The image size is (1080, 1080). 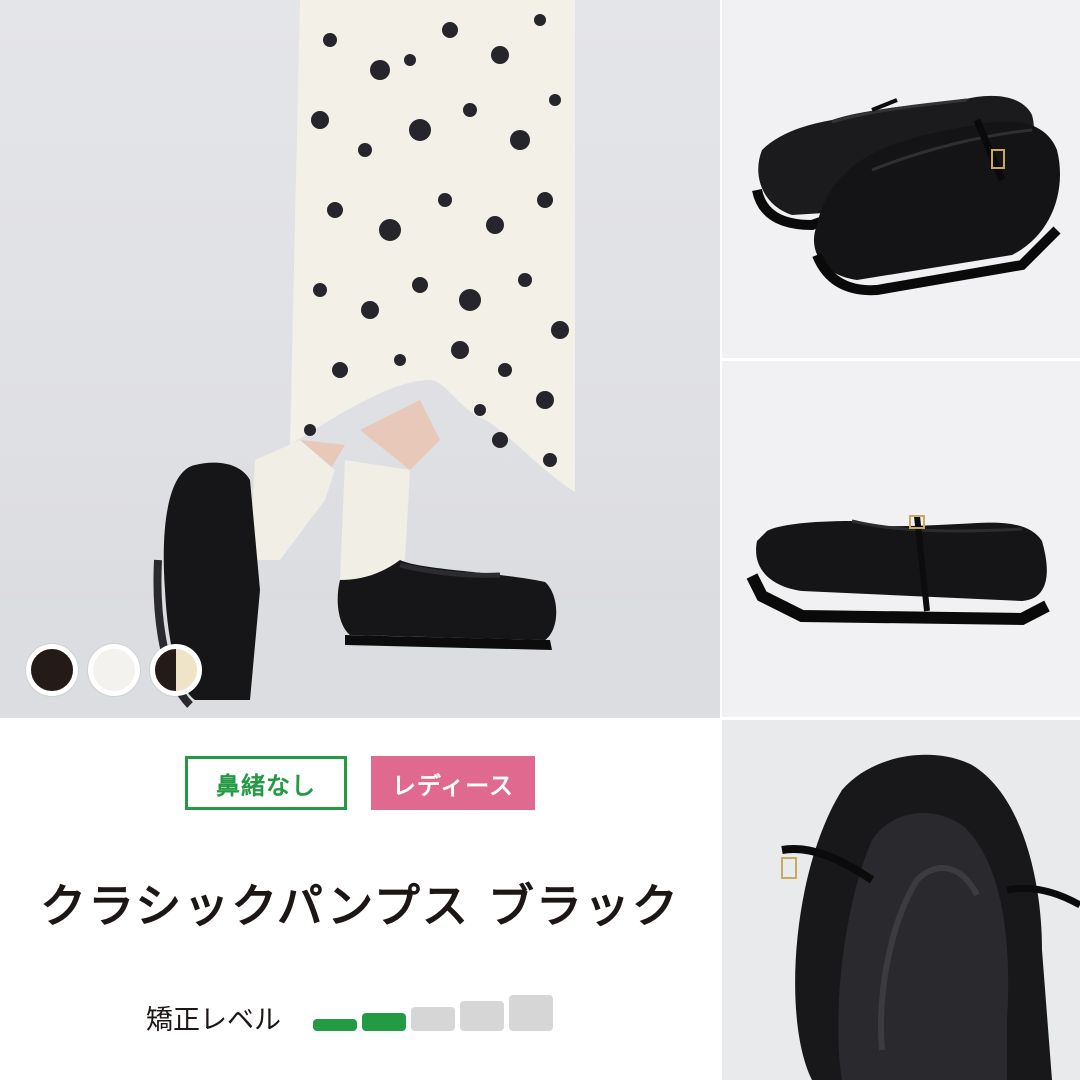 What do you see at coordinates (176, 670) in the screenshot?
I see `swatch-black-beige` at bounding box center [176, 670].